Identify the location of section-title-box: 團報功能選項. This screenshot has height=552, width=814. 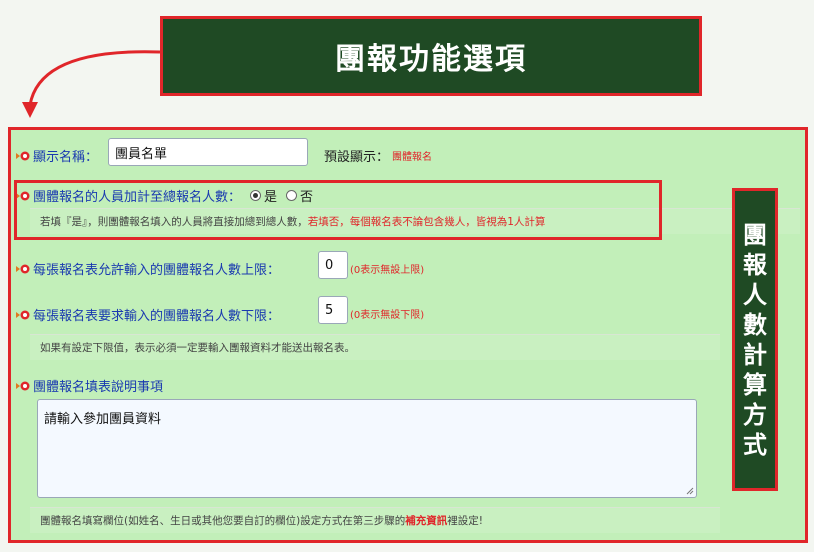
(431, 56).